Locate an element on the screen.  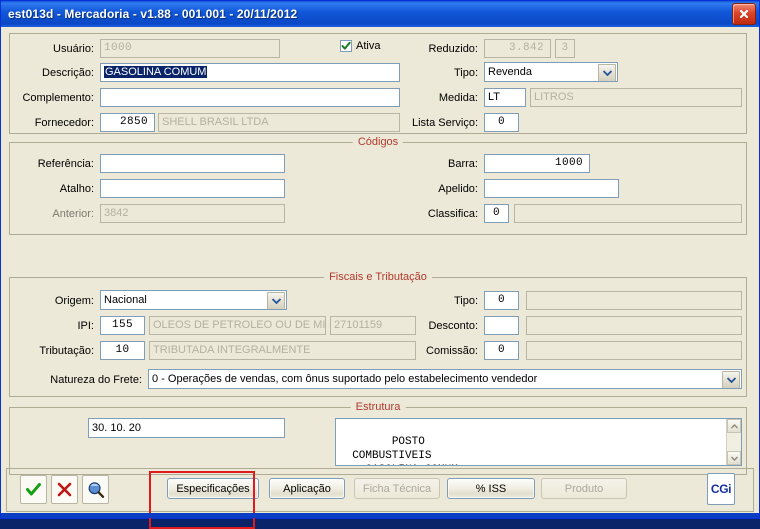
tipo-label: Tipo: is located at coordinates (465, 73).